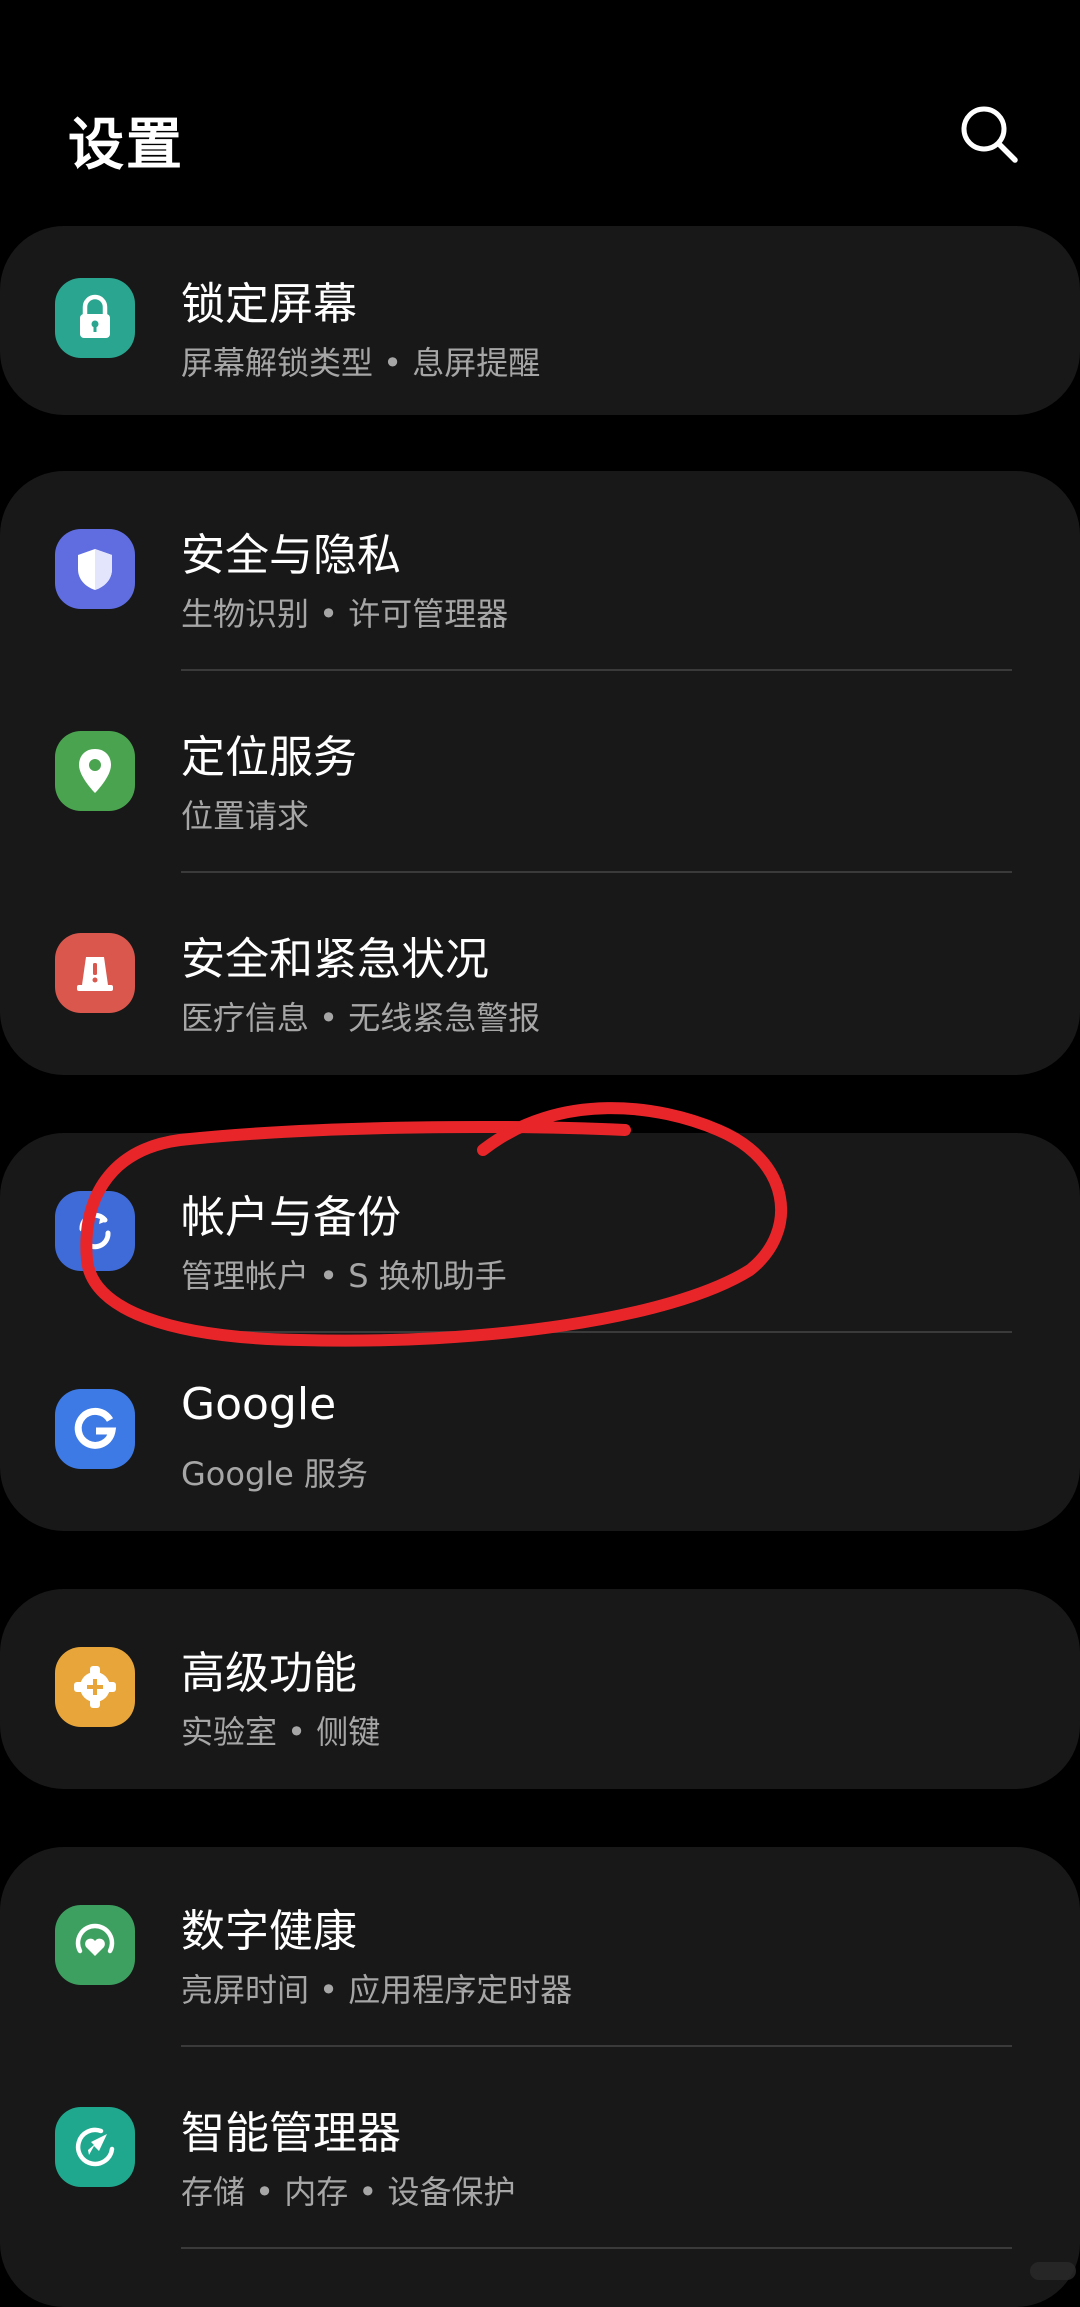 The height and width of the screenshot is (2307, 1080). I want to click on item-title: 锁定屏幕, so click(269, 304).